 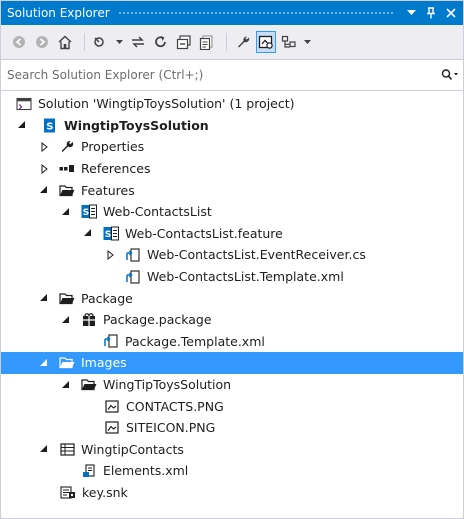 I want to click on tree-row-siteicon-png: SITEICON.PNG, so click(x=232, y=428).